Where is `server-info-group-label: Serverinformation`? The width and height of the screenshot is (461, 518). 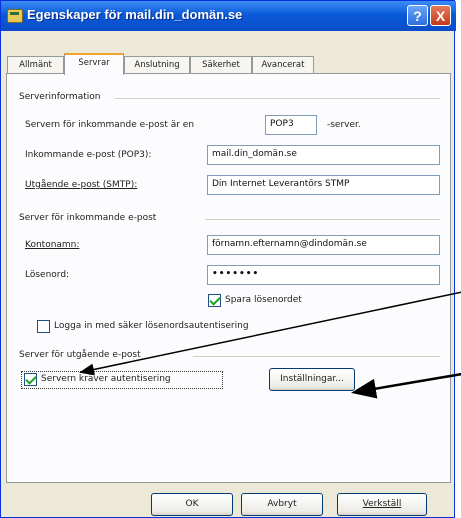
server-info-group-label: Serverinformation is located at coordinates (60, 97).